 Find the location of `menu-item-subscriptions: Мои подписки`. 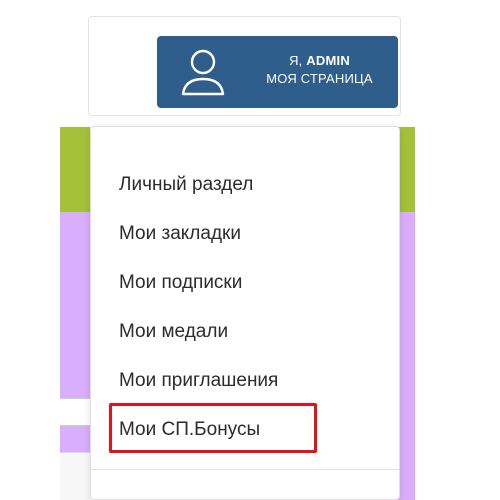

menu-item-subscriptions: Мои подписки is located at coordinates (180, 283).